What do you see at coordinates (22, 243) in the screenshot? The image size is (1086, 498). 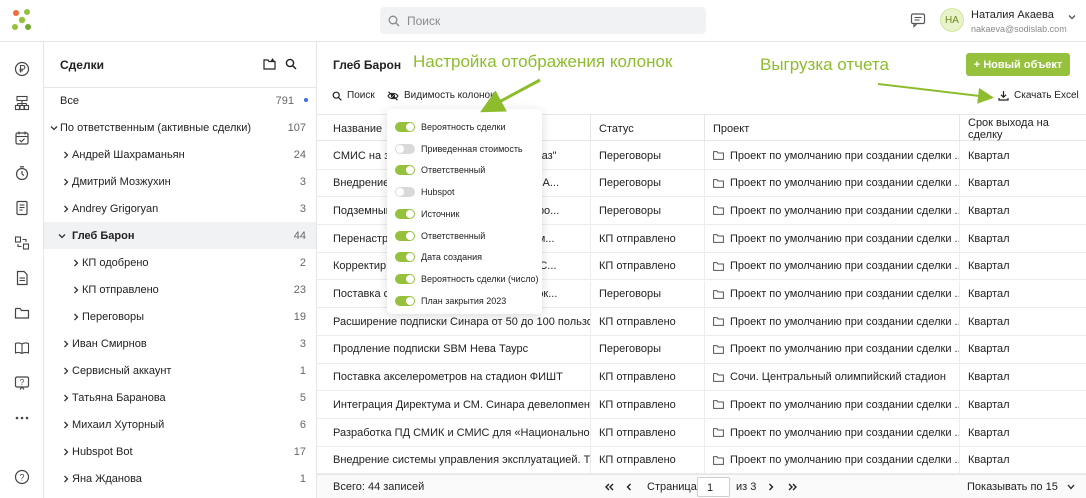 I see `tasks-icon` at bounding box center [22, 243].